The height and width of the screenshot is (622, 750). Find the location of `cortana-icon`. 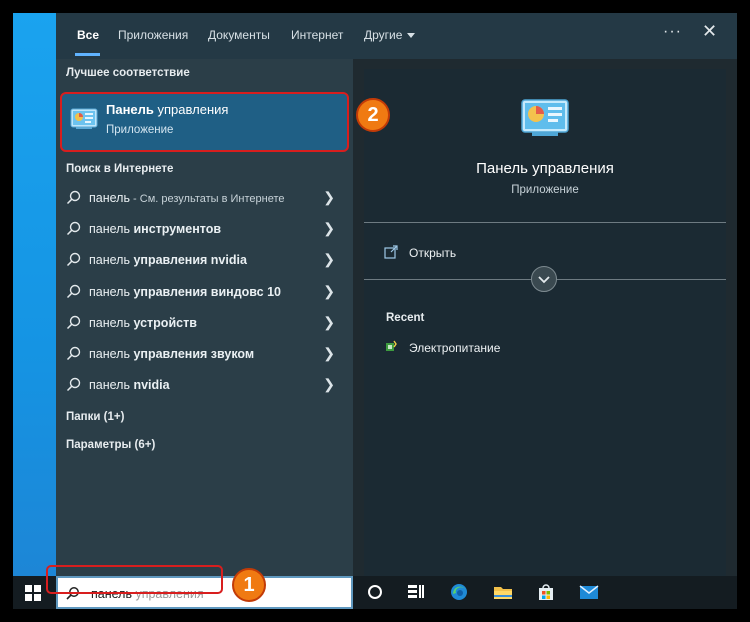

cortana-icon is located at coordinates (375, 592).